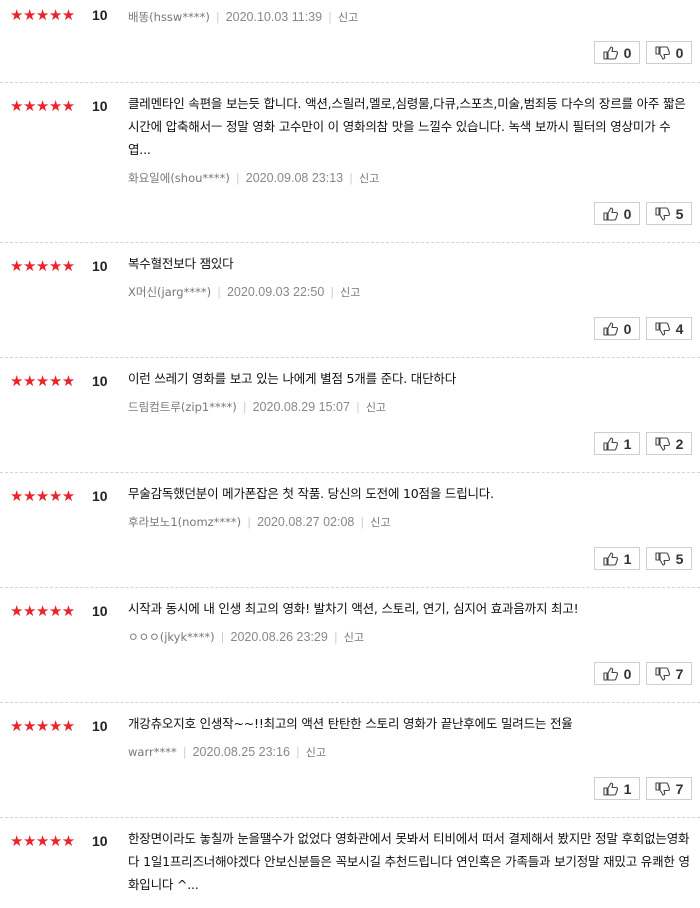 Image resolution: width=700 pixels, height=908 pixels. What do you see at coordinates (643, 213) in the screenshot?
I see `vote-buttons: 0 5` at bounding box center [643, 213].